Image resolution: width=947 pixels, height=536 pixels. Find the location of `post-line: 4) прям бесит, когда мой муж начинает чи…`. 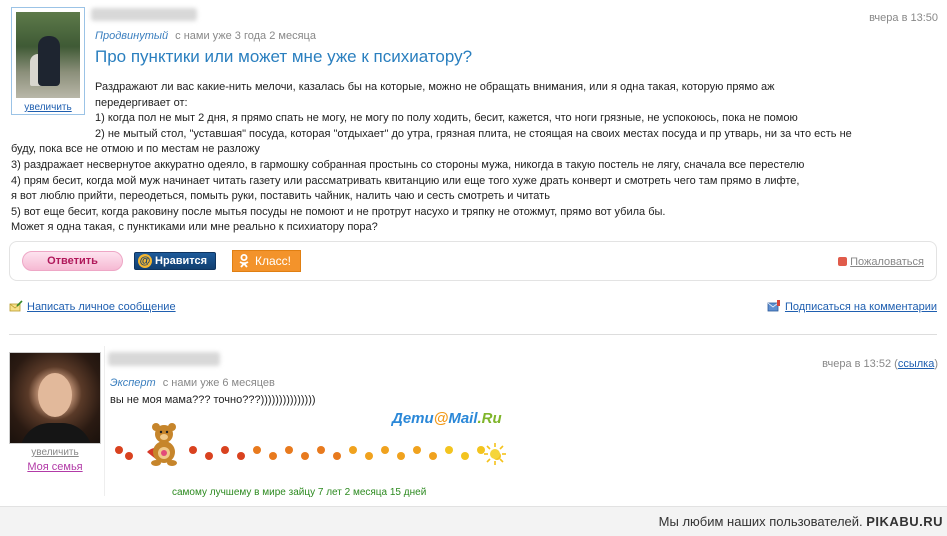

post-line: 4) прям бесит, когда мой муж начинает чи… is located at coordinates (405, 180).